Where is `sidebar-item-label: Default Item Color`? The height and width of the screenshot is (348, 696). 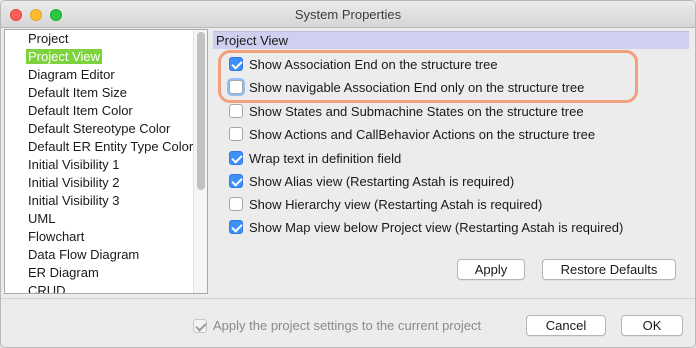 sidebar-item-label: Default Item Color is located at coordinates (80, 110).